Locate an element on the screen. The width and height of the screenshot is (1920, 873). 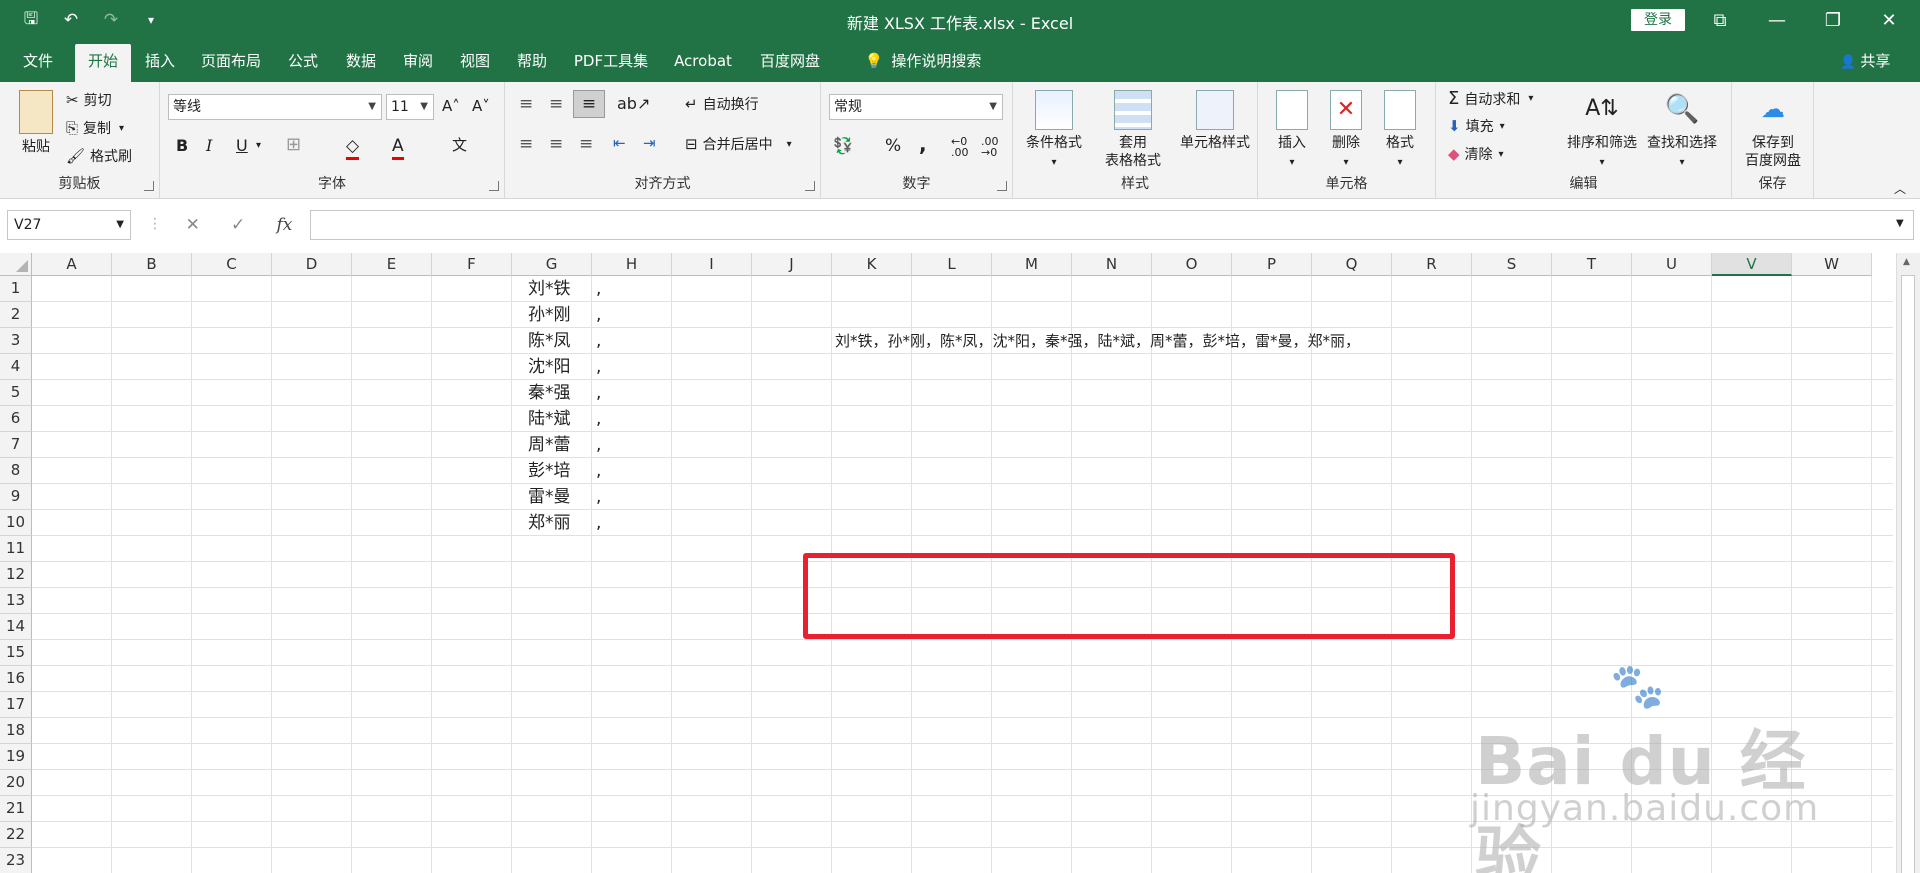
cell-G4: 沈*阳 is located at coordinates (549, 367).